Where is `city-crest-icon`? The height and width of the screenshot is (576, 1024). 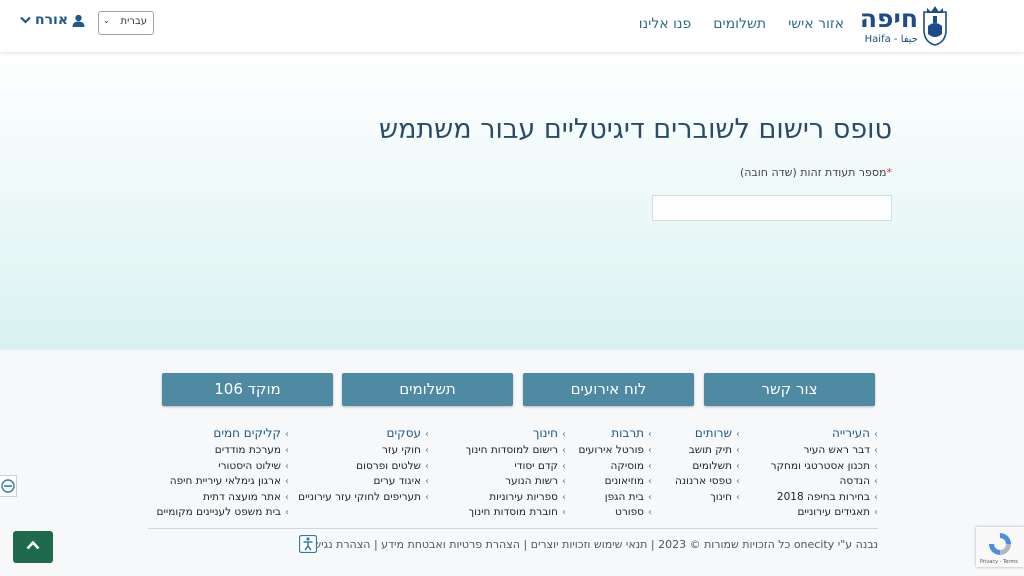 city-crest-icon is located at coordinates (935, 26).